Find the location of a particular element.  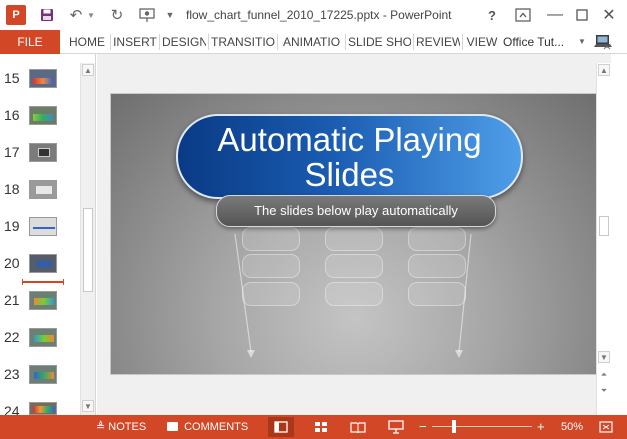

zoom-level: 50% is located at coordinates (572, 427).